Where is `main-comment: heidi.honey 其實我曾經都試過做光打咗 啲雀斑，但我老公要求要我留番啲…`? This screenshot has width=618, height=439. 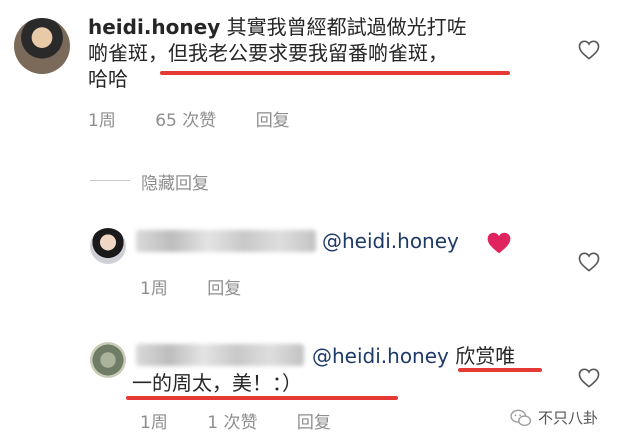 main-comment: heidi.honey 其實我曾經都試過做光打咗 啲雀斑，但我老公要求要我留番啲… is located at coordinates (328, 53).